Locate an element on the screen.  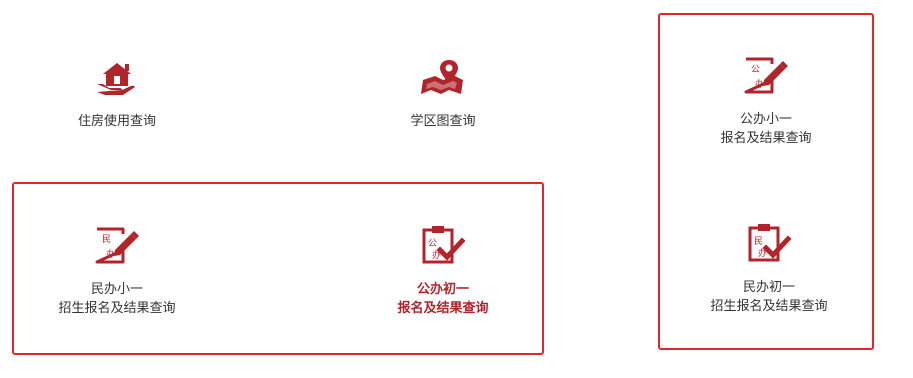
private-document-pen-icon: 民 办 is located at coordinates (117, 245).